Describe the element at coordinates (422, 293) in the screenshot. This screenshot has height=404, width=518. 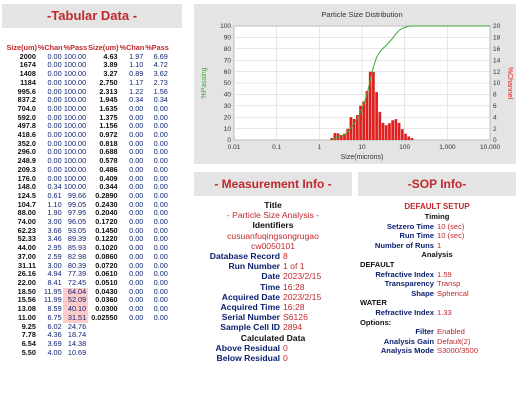
I see `info-label: Shape` at that location.